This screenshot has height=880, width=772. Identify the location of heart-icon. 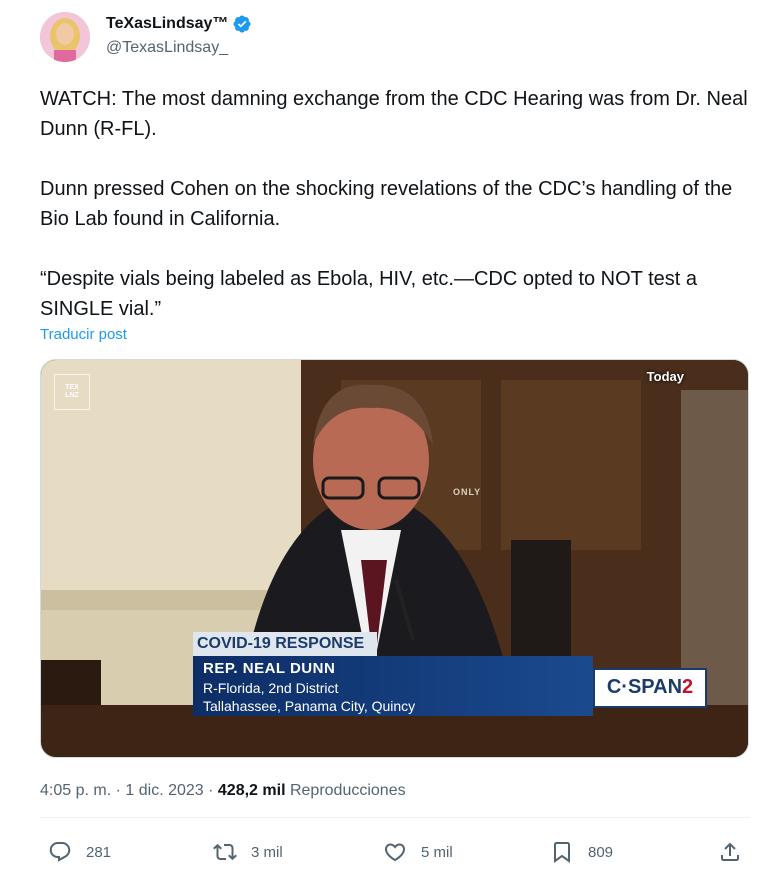
(395, 852).